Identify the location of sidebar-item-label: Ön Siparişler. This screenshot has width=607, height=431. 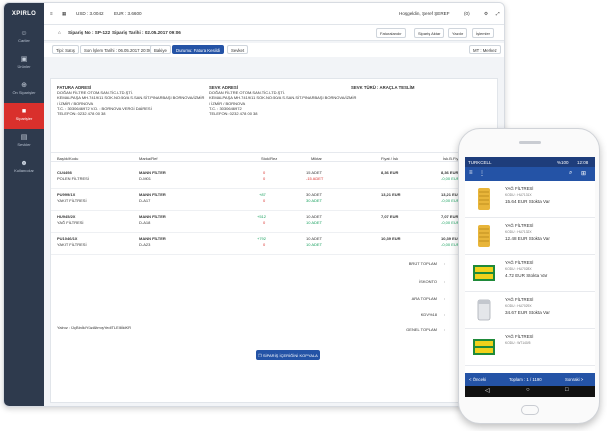
(24, 92).